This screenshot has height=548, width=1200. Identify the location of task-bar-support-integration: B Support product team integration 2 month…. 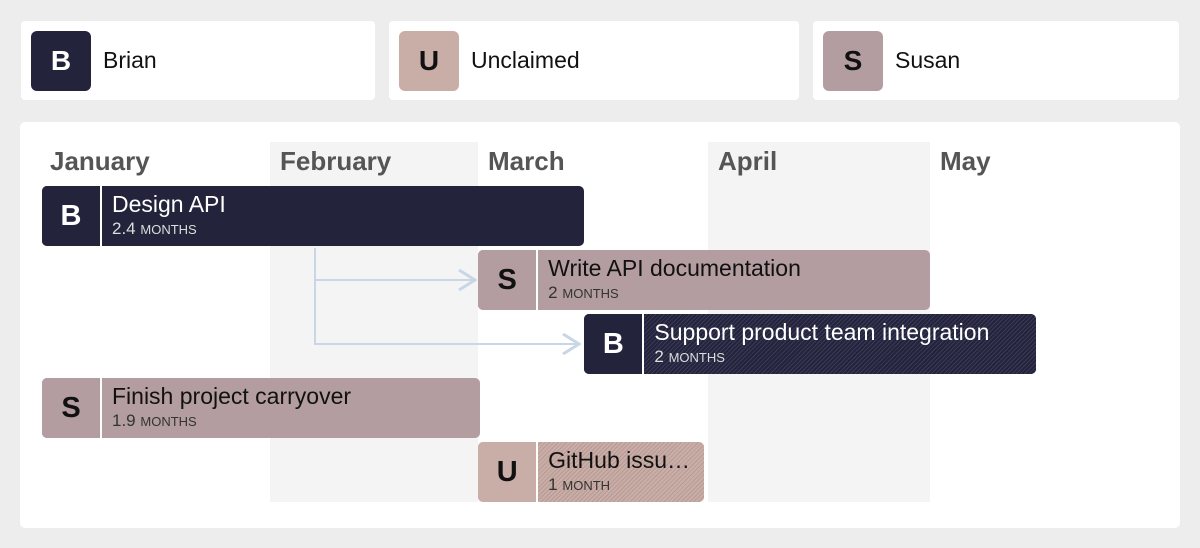
(810, 344).